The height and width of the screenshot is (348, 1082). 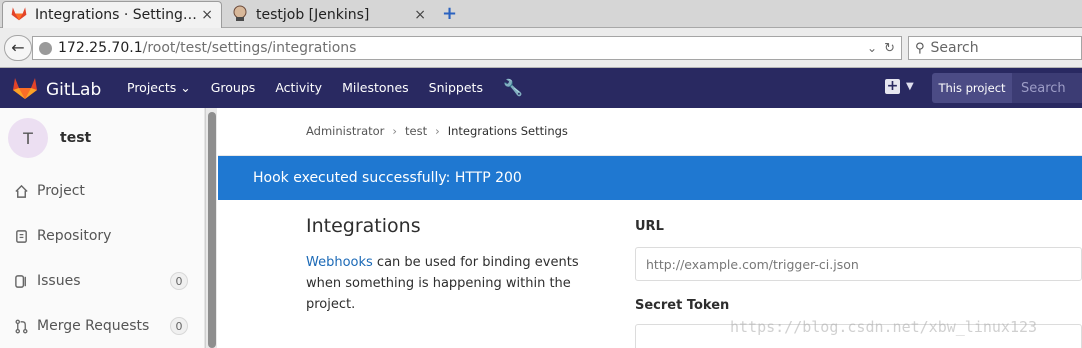 I want to click on sidebar-item-label: Merge Requests, so click(x=93, y=326).